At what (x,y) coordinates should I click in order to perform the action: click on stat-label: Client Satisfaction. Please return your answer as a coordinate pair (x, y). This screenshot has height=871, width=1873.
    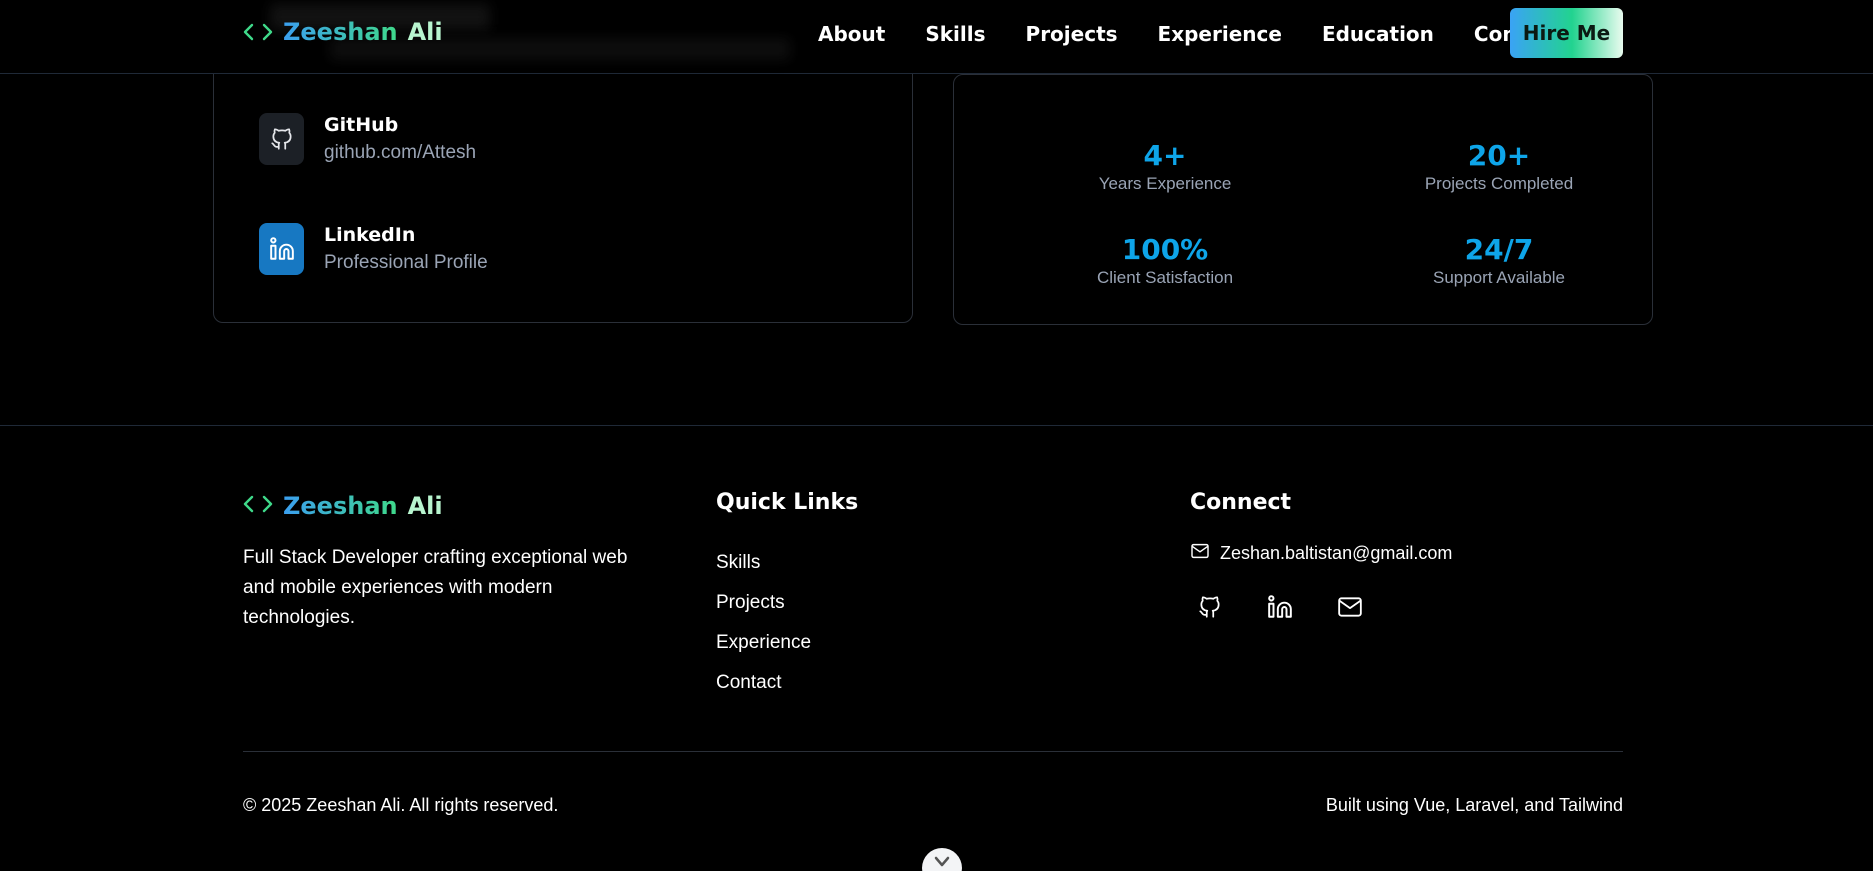
    Looking at the image, I should click on (1165, 277).